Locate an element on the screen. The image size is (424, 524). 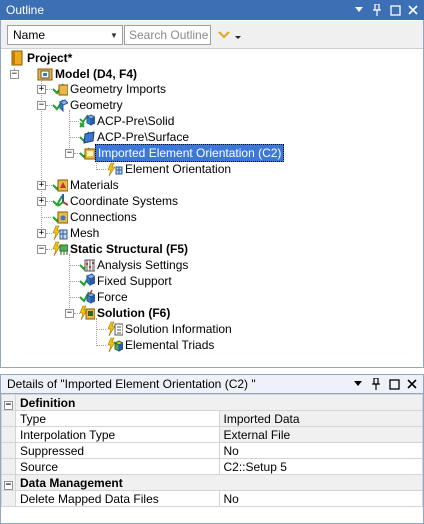
tree-label-mesh: Mesh is located at coordinates (85, 233).